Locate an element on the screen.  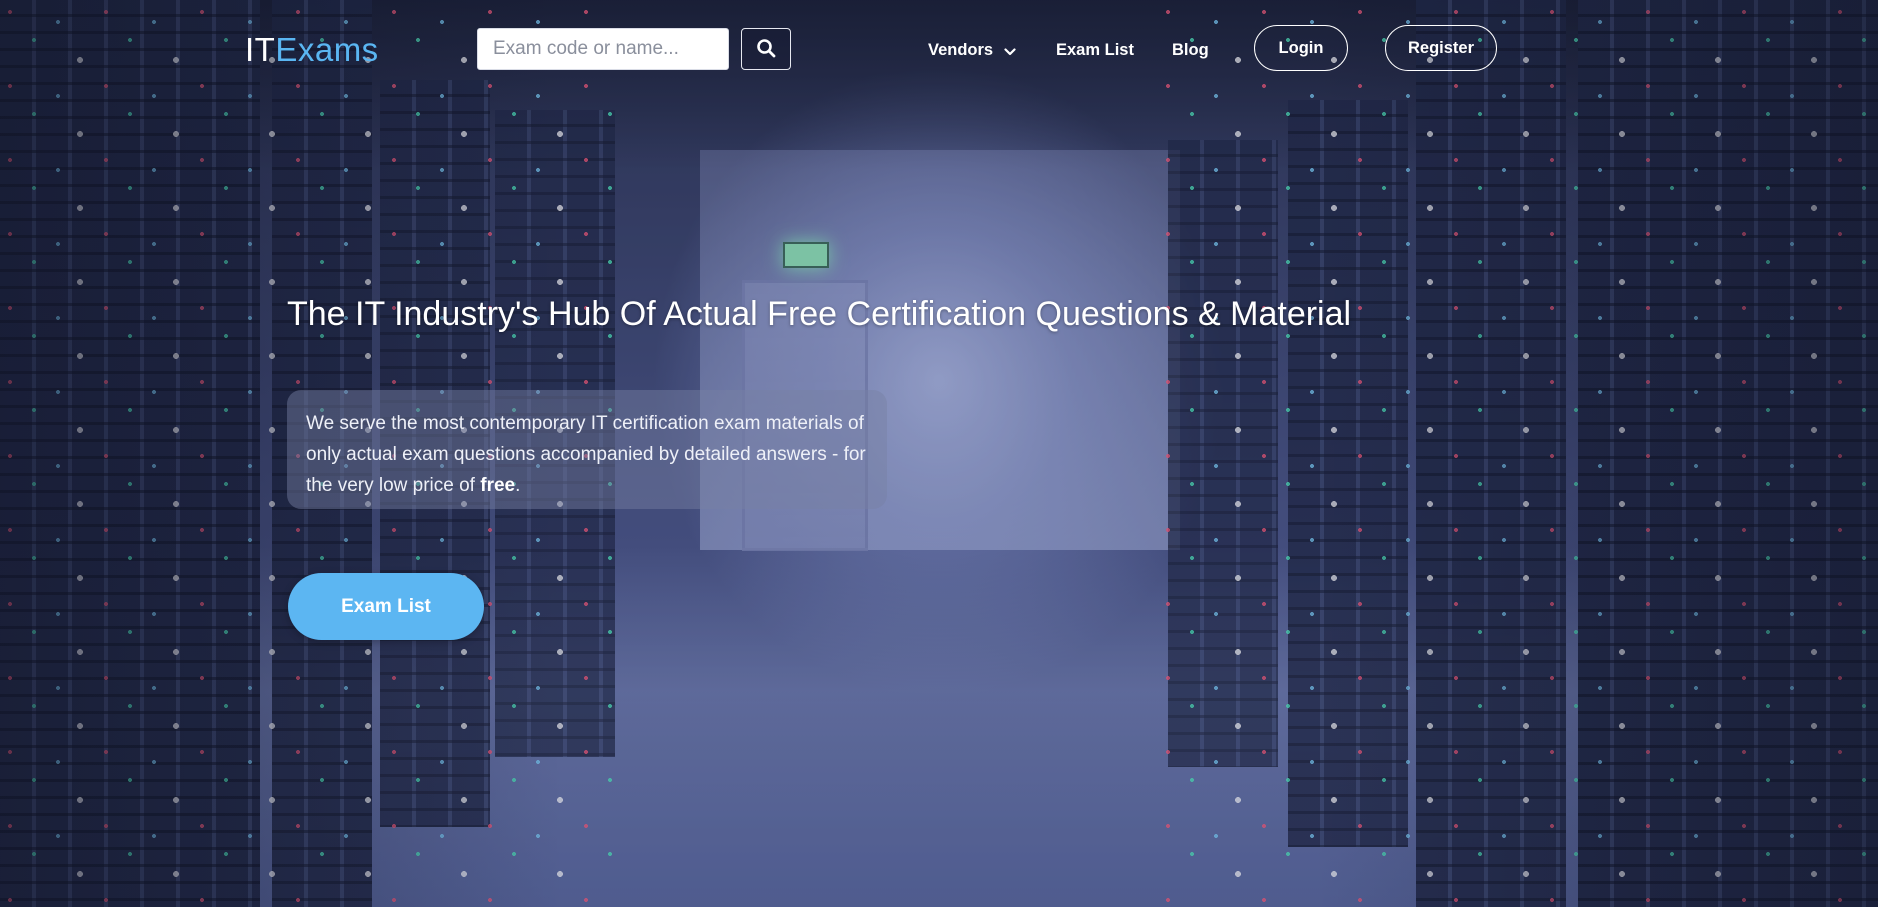
logo-text-exams: Exams is located at coordinates (327, 49).